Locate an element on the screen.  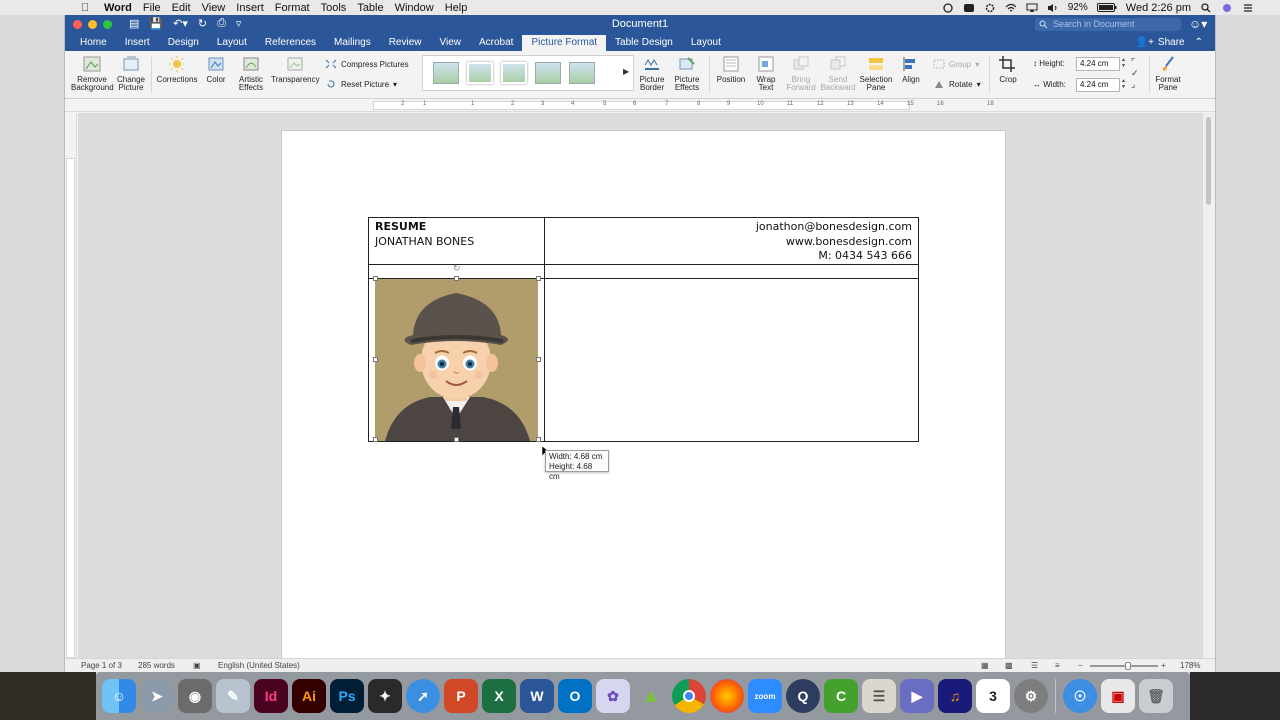
collapse-ribbon-icon: ⌃ is located at coordinates (1199, 42).